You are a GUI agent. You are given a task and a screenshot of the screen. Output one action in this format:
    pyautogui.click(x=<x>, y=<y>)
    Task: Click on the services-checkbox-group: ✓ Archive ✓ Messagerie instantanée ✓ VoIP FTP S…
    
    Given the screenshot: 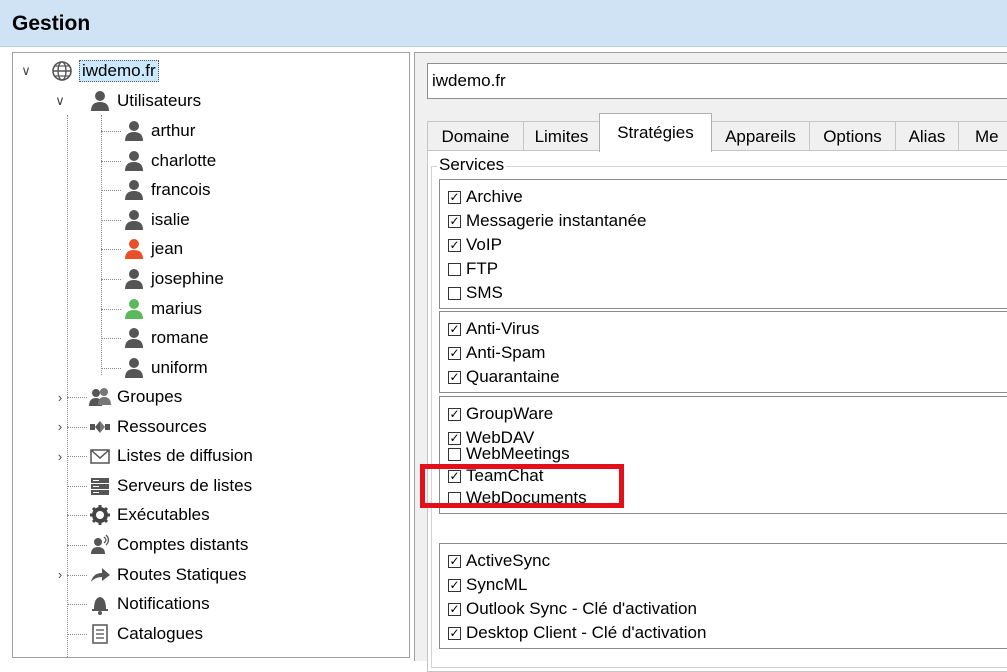 What is the action you would take?
    pyautogui.click(x=723, y=244)
    